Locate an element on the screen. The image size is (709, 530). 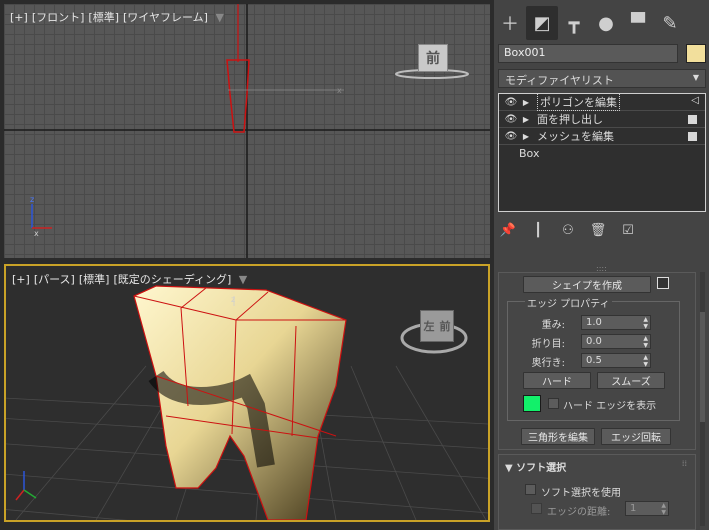
stack-toolbar: 📌 ┃ ⚇ 🗑 ☑ is located at coordinates (602, 230).